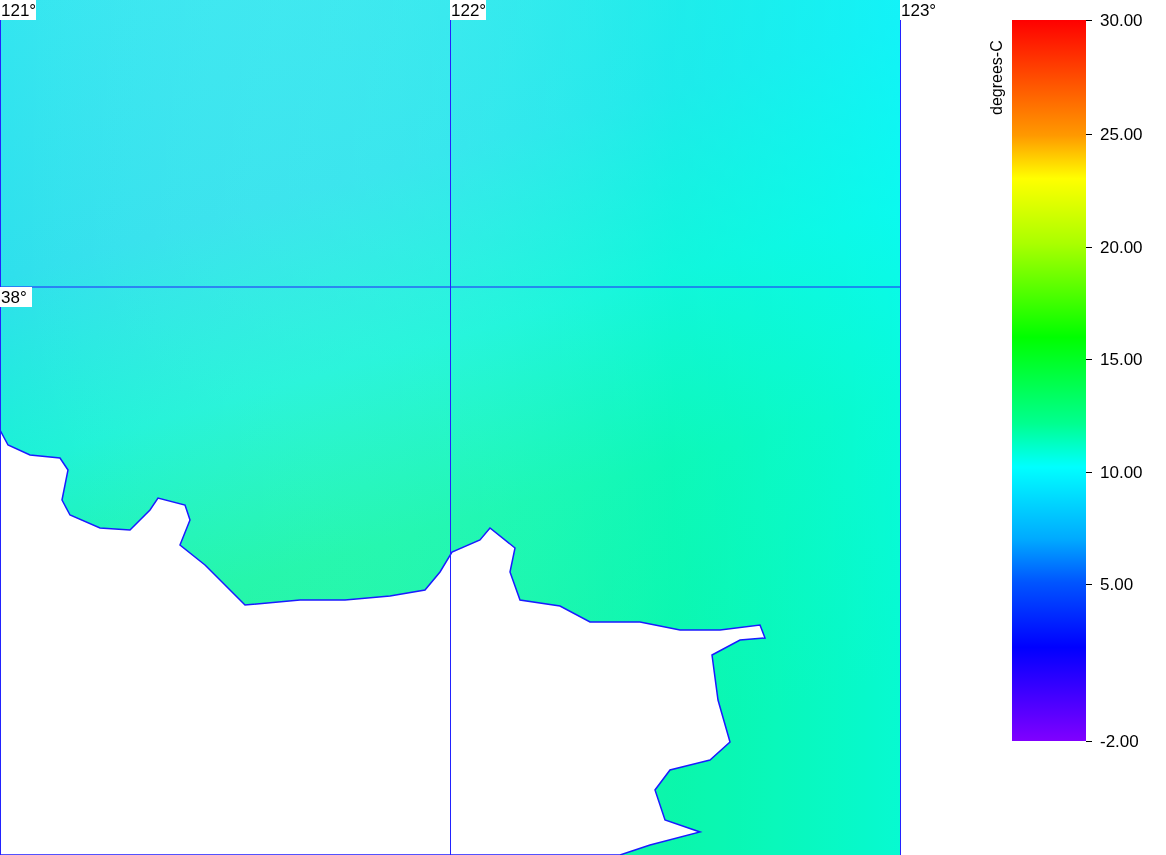  Describe the element at coordinates (468, 10) in the screenshot. I see `longitude-label: 122°` at that location.